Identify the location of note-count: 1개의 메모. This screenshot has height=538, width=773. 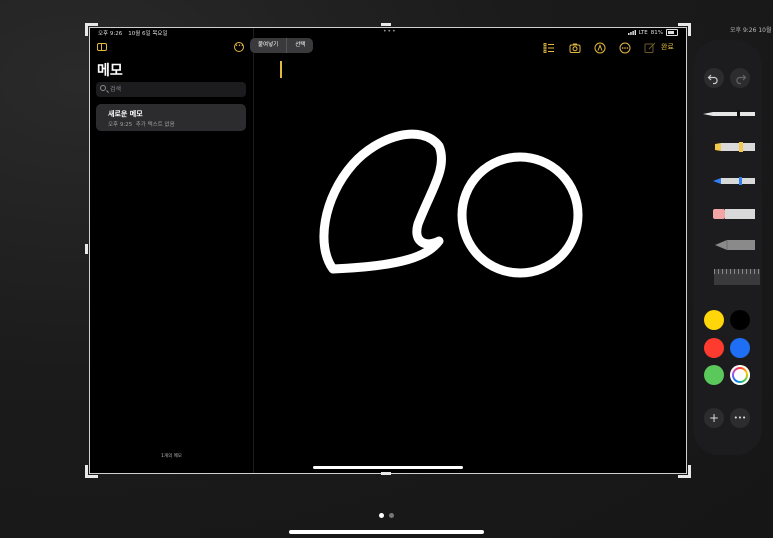
(171, 456).